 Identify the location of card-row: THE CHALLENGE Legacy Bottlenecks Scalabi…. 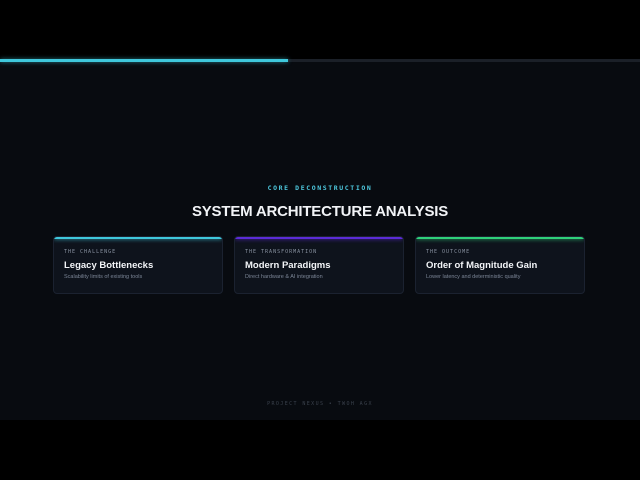
(320, 266).